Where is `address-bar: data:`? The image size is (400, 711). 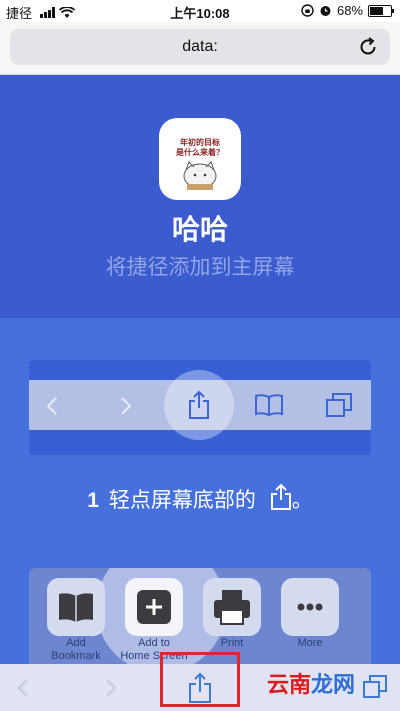
address-bar: data: is located at coordinates (200, 47).